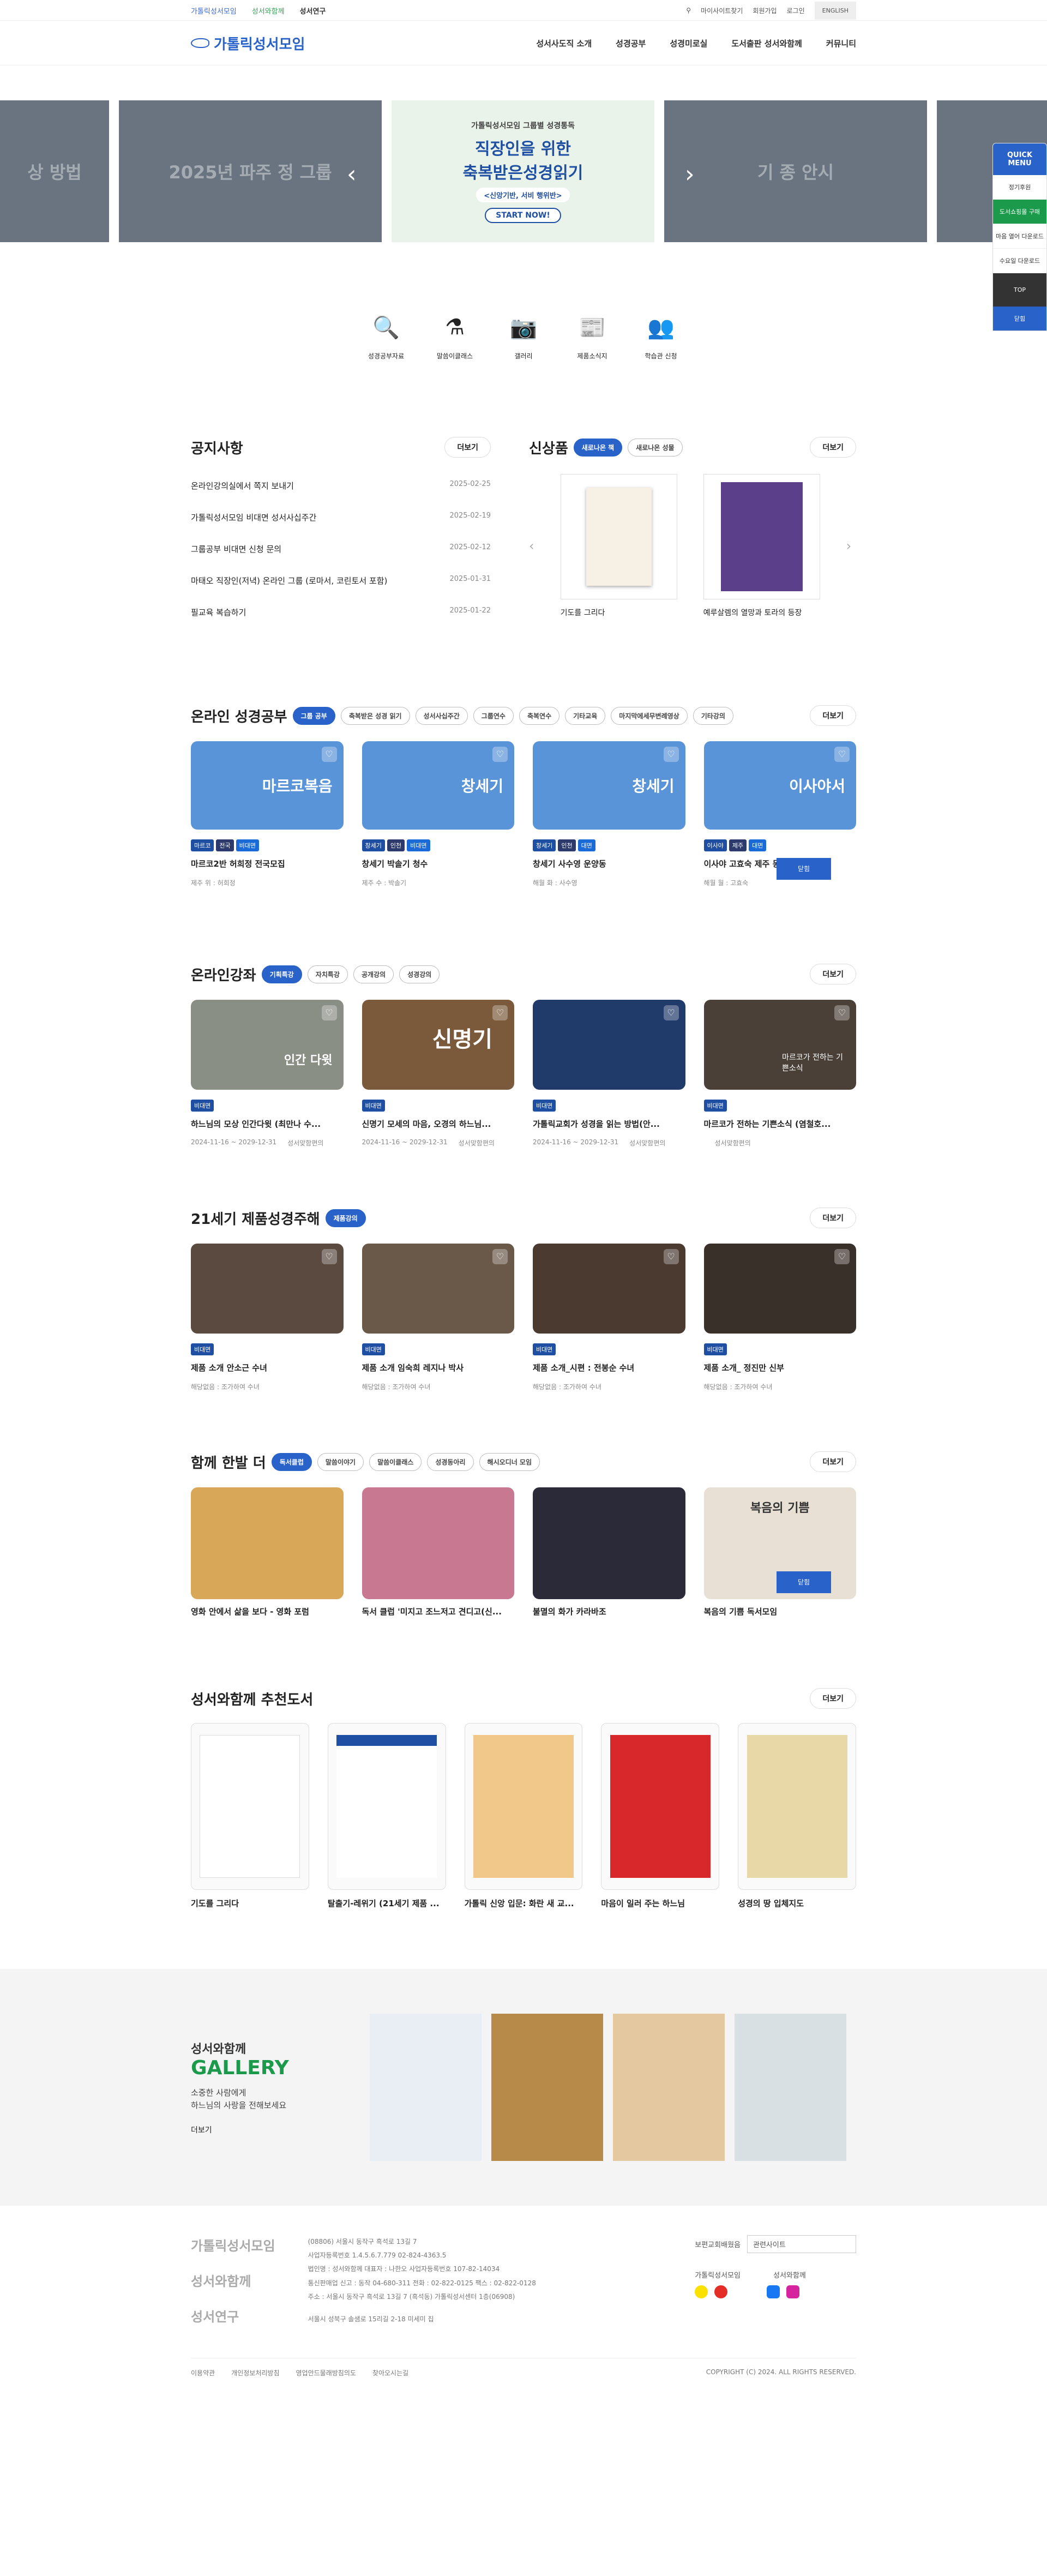 Image resolution: width=1047 pixels, height=2576 pixels. Describe the element at coordinates (441, 716) in the screenshot. I see `tab-study-2: 성서사십주간` at that location.